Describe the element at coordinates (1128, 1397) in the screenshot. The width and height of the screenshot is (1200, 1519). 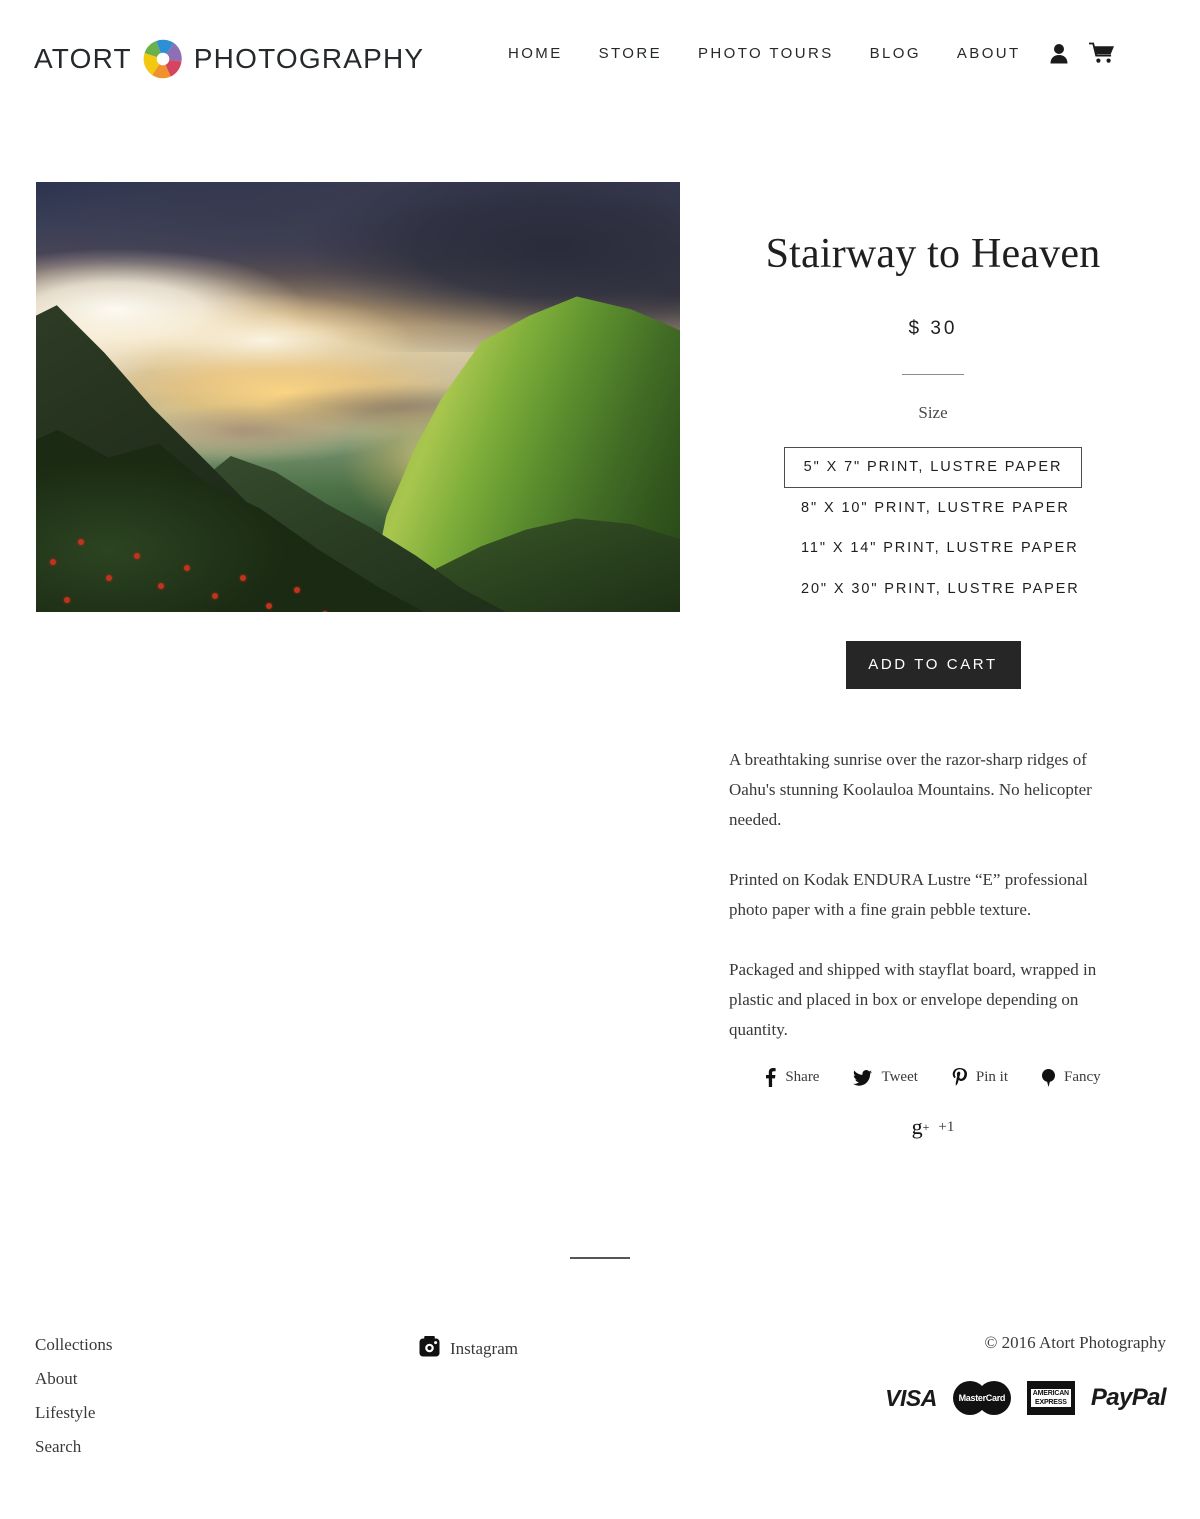
I see `paypal-icon: PayPal` at that location.